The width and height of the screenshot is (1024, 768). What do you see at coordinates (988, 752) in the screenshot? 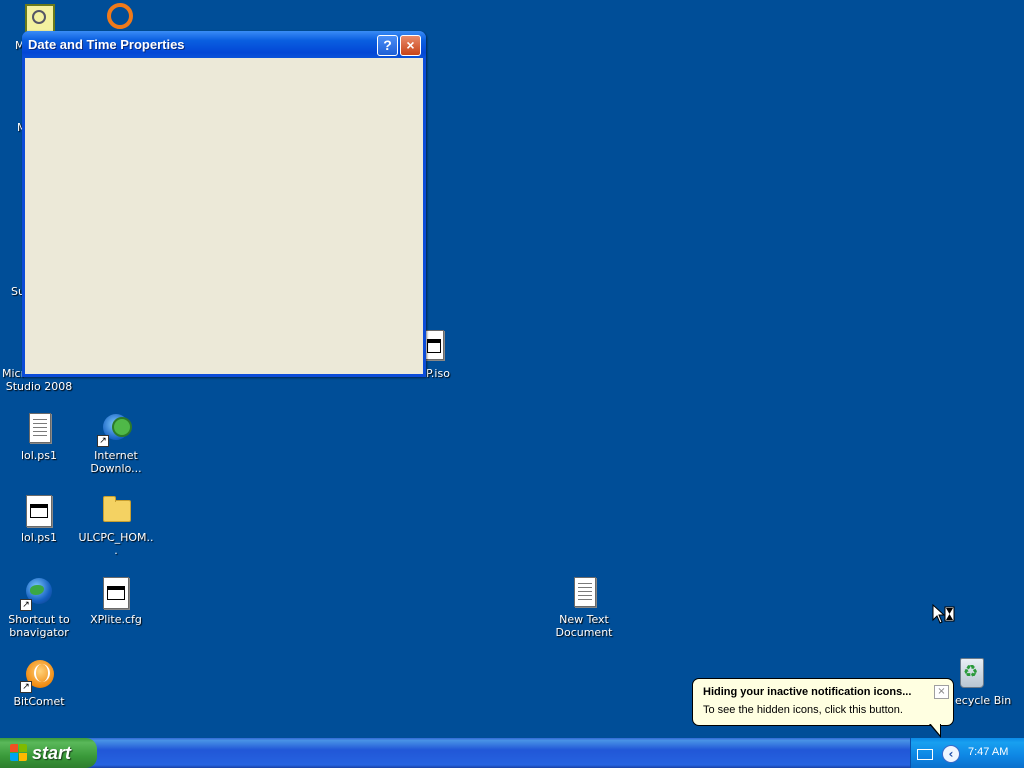
I see `clock: 7:47 AM` at bounding box center [988, 752].